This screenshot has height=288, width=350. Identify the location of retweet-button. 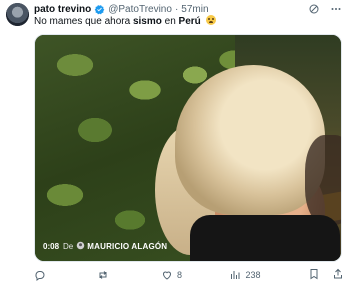
(105, 275).